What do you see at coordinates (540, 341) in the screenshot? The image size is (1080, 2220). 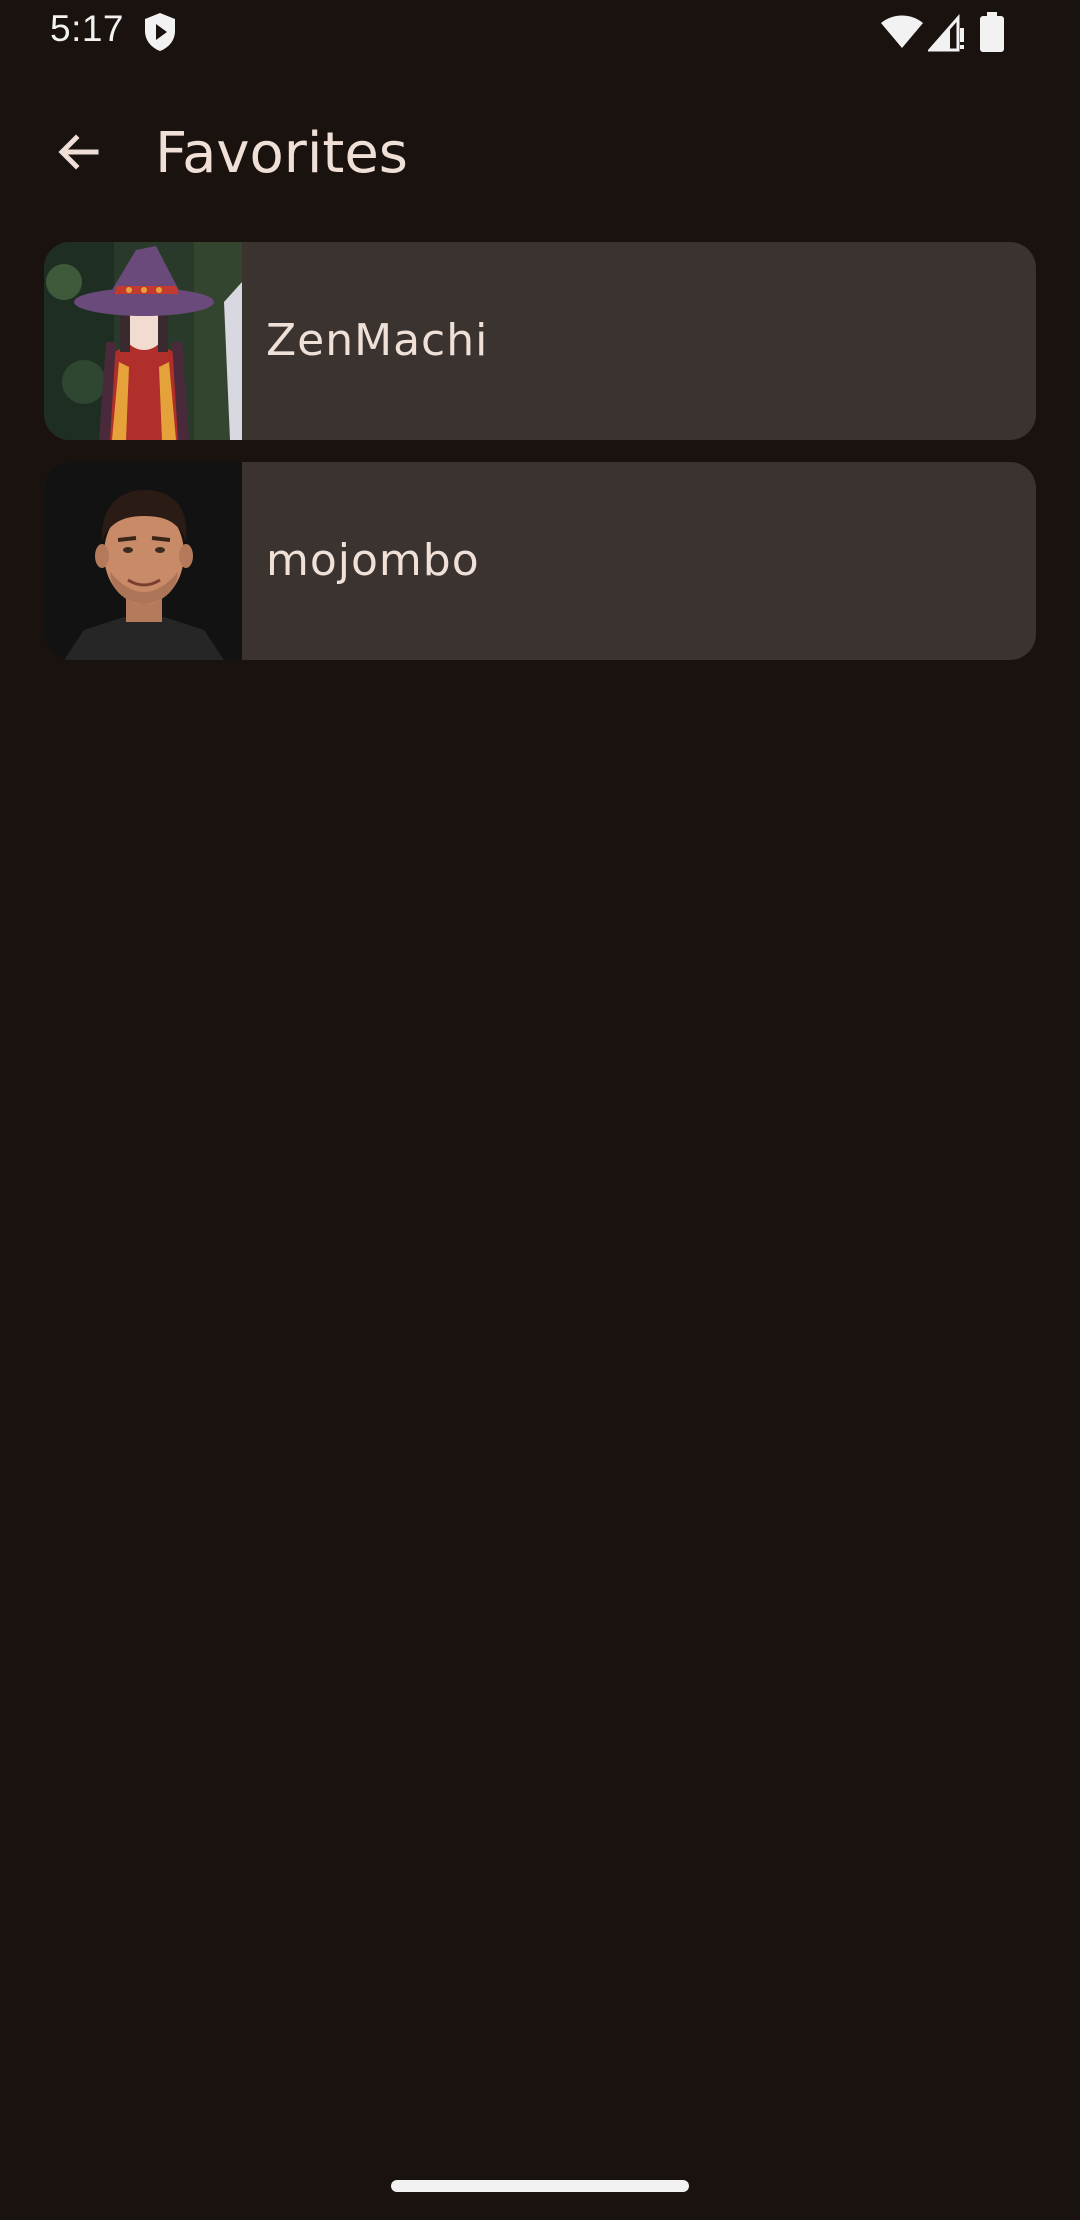 I see `favorite-item-zenmachi: ZenMachi` at bounding box center [540, 341].